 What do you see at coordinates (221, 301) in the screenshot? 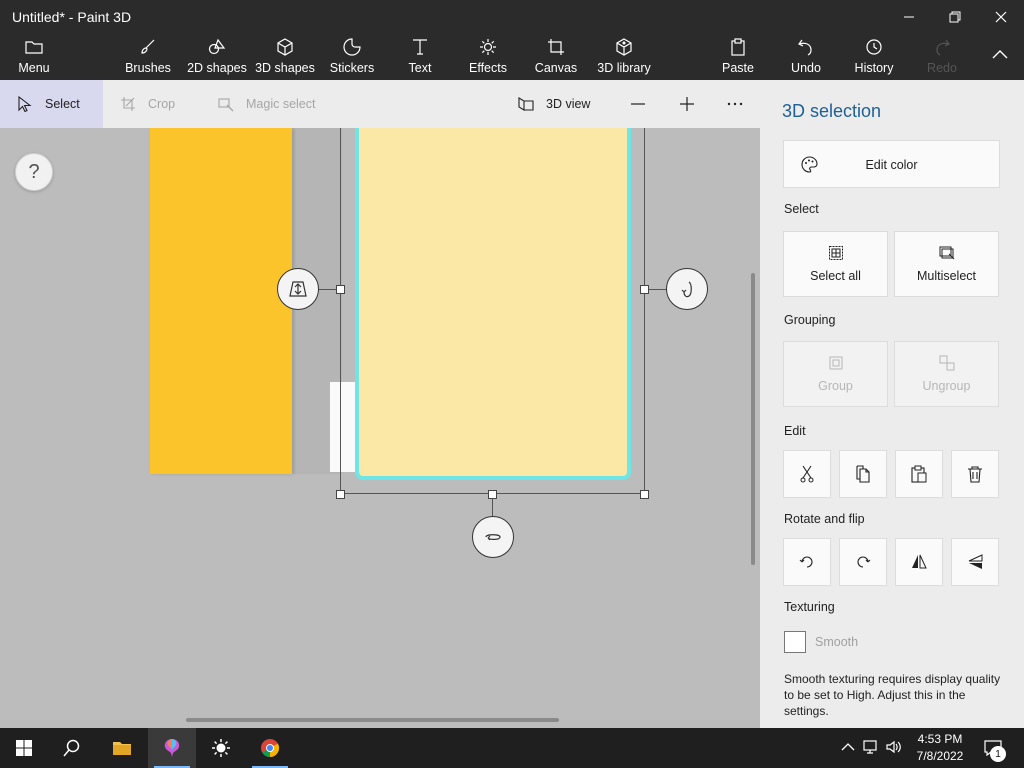
I see `orange-3d-object` at bounding box center [221, 301].